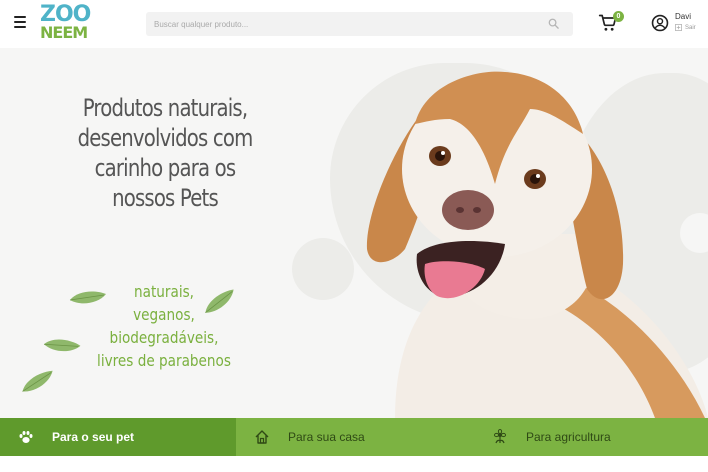 This screenshot has width=708, height=472. Describe the element at coordinates (613, 24) in the screenshot. I see `cart-button: 0` at that location.